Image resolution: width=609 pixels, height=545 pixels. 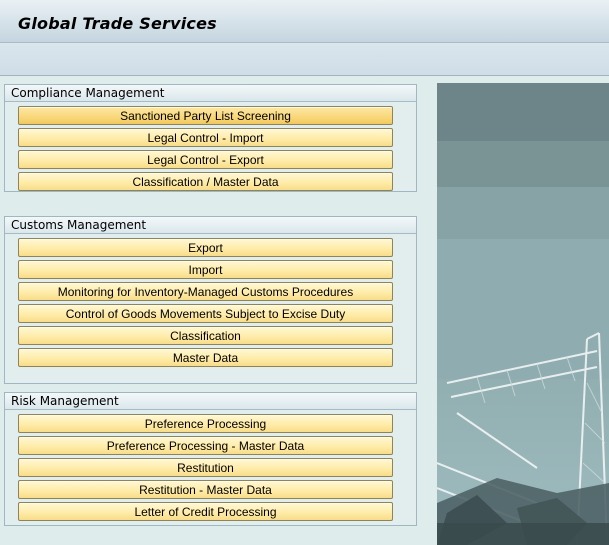 What do you see at coordinates (205, 489) in the screenshot?
I see `restitution-master-data-button: Restitution - Master Data` at bounding box center [205, 489].